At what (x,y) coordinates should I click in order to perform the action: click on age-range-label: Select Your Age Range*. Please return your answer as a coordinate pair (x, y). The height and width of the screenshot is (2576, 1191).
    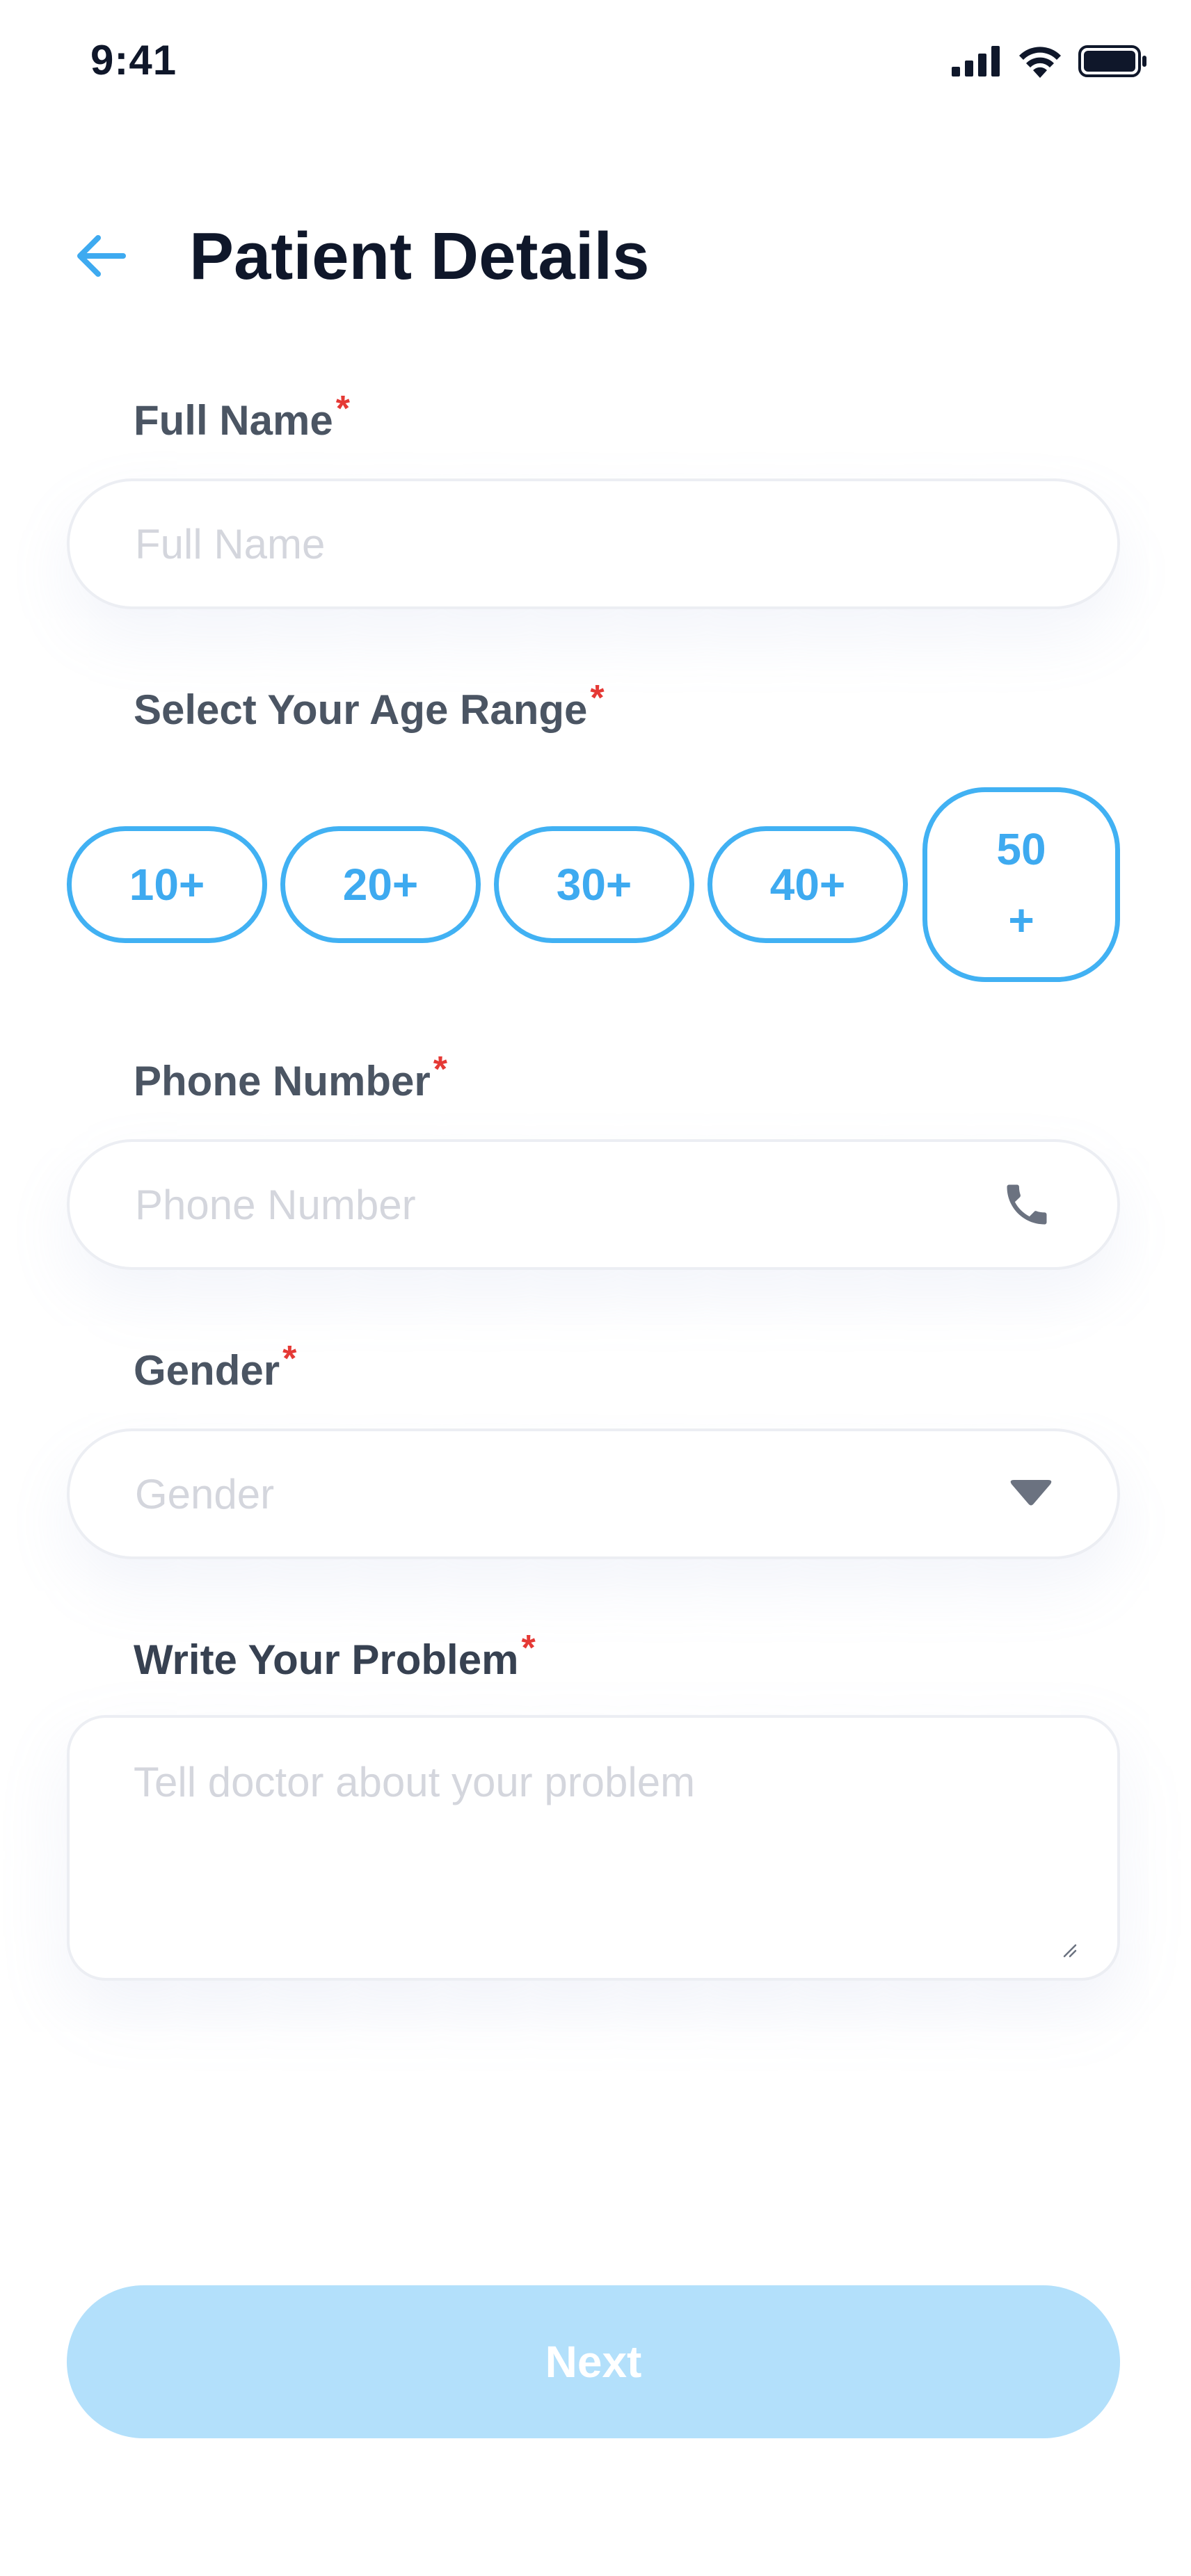
    Looking at the image, I should click on (370, 706).